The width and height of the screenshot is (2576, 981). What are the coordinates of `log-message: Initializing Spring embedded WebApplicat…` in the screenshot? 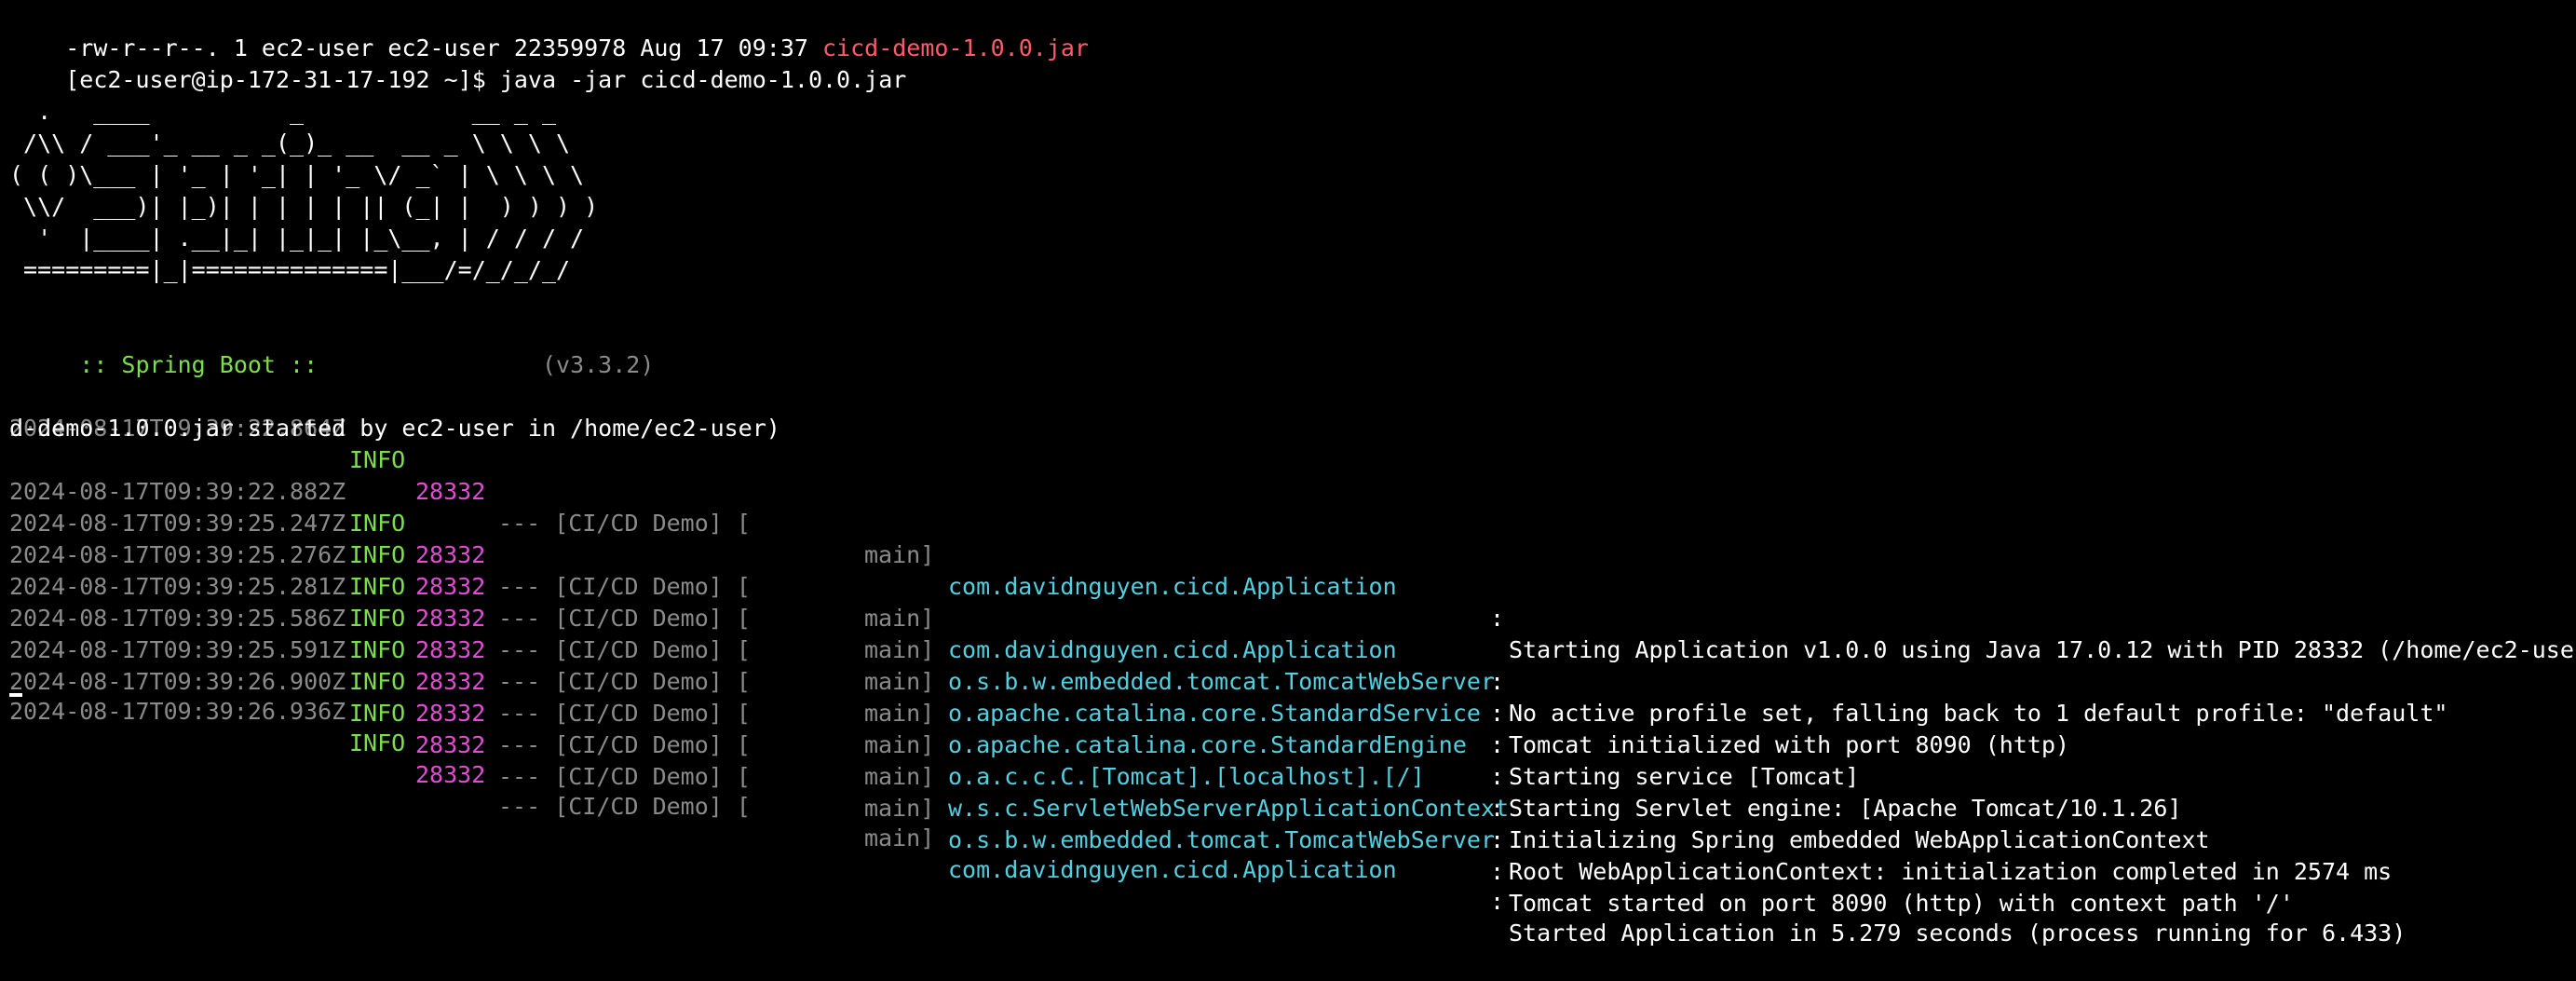 It's located at (1859, 839).